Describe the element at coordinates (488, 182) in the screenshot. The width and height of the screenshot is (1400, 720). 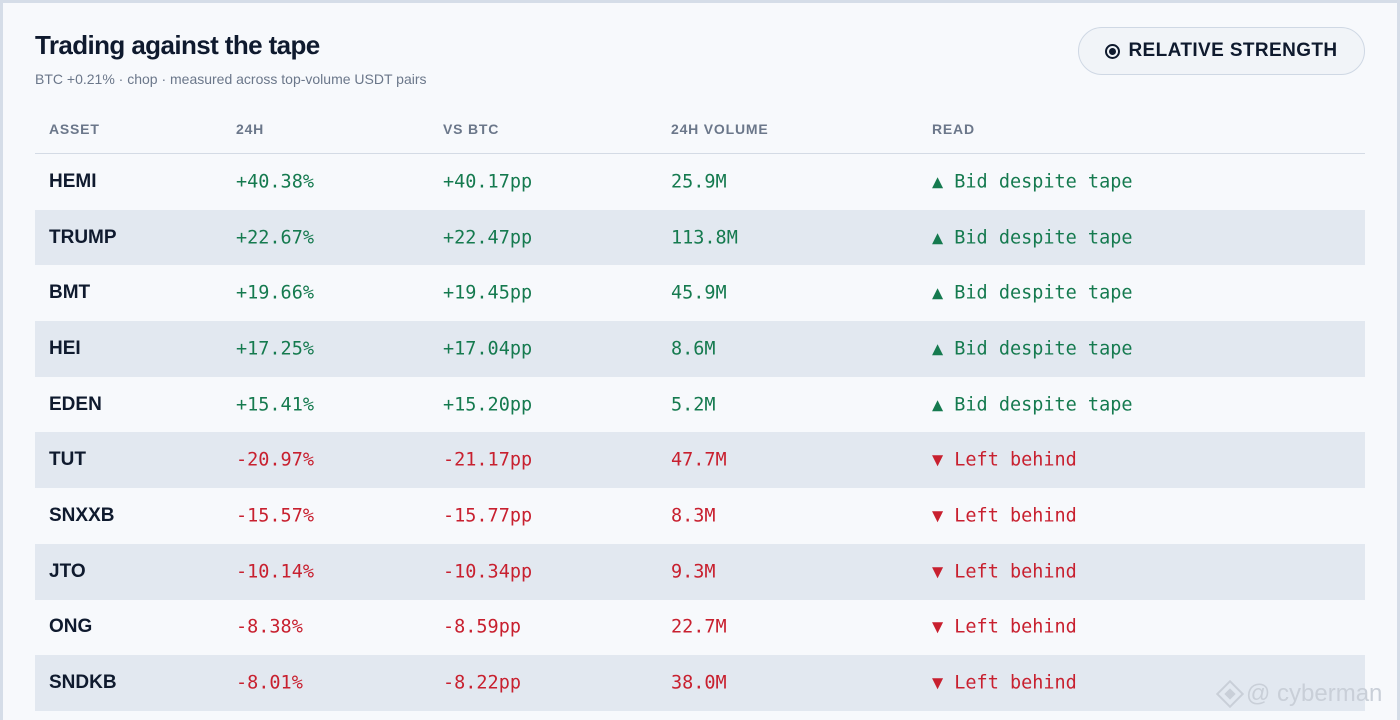
I see `vs-btc-cell: +40.17pp` at that location.